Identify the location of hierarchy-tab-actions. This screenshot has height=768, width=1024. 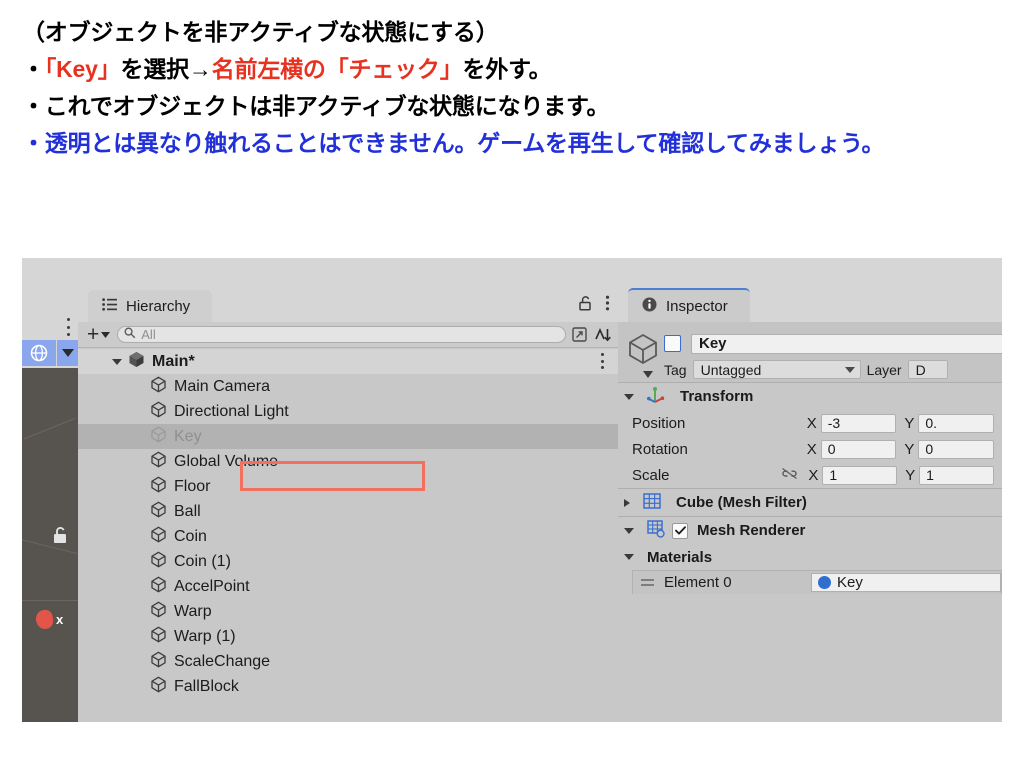
(594, 305).